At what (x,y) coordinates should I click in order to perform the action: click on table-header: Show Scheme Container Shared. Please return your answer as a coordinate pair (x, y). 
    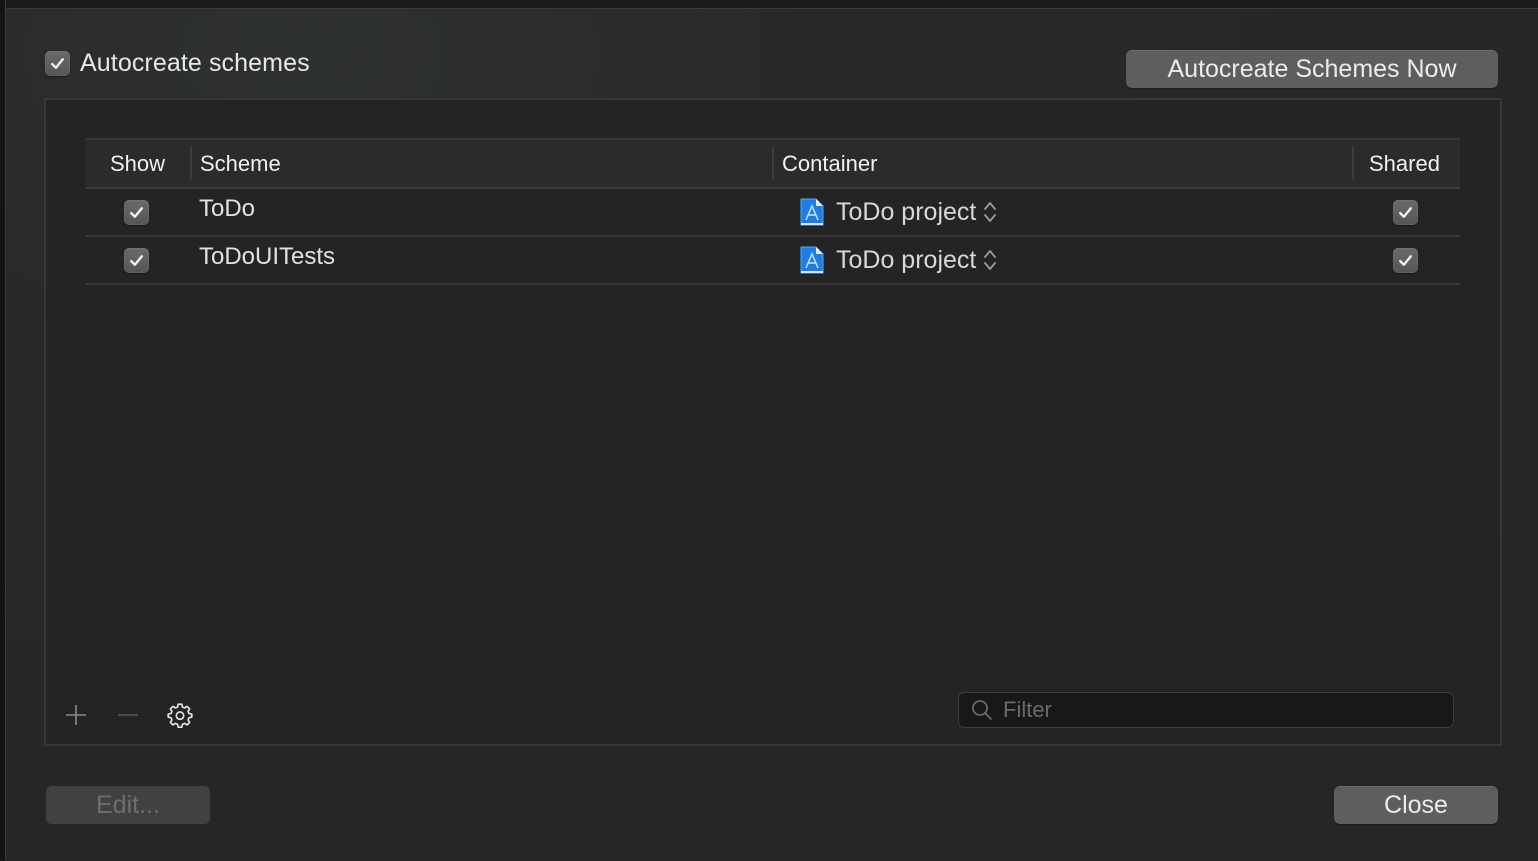
    Looking at the image, I should click on (773, 163).